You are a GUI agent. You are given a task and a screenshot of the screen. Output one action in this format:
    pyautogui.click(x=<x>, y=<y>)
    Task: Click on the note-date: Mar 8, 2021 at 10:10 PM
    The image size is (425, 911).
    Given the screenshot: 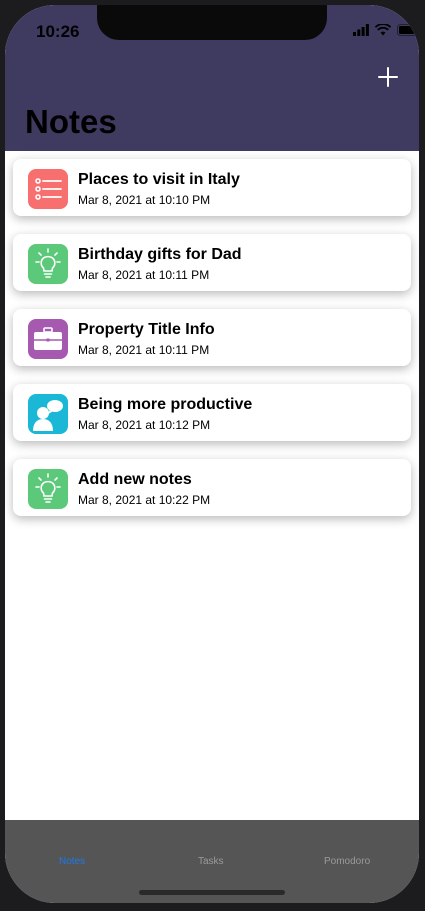 What is the action you would take?
    pyautogui.click(x=144, y=200)
    